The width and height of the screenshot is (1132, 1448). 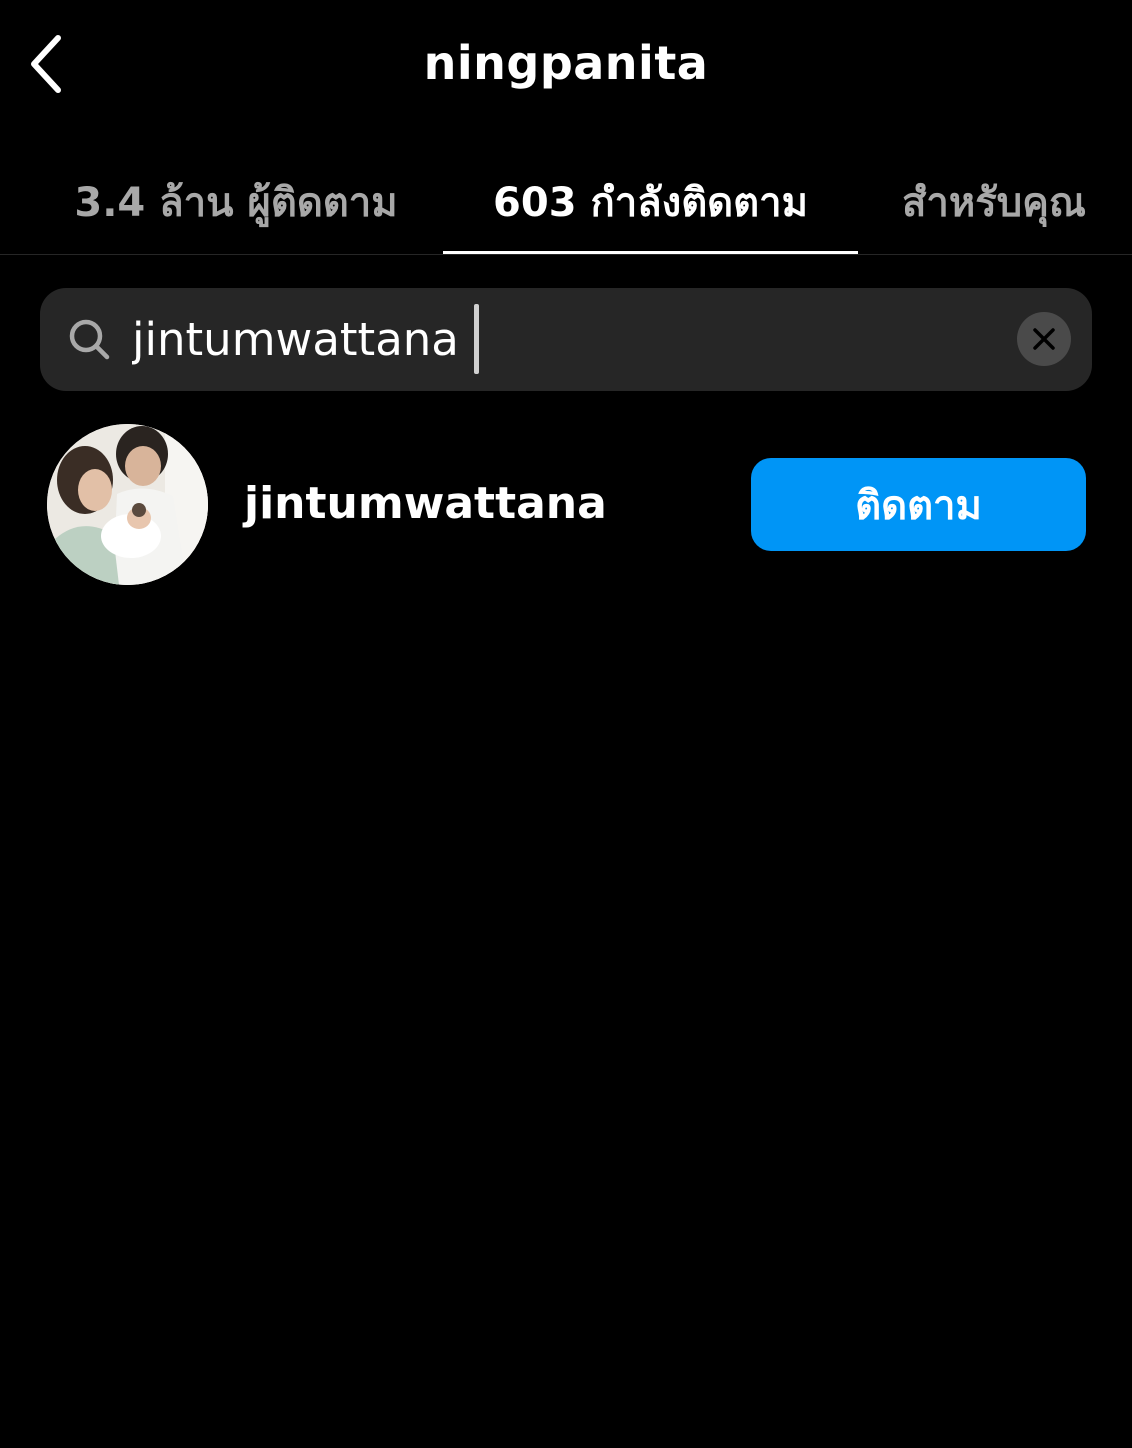 I want to click on tab-for-you: สำหรับคุณ, so click(x=994, y=202).